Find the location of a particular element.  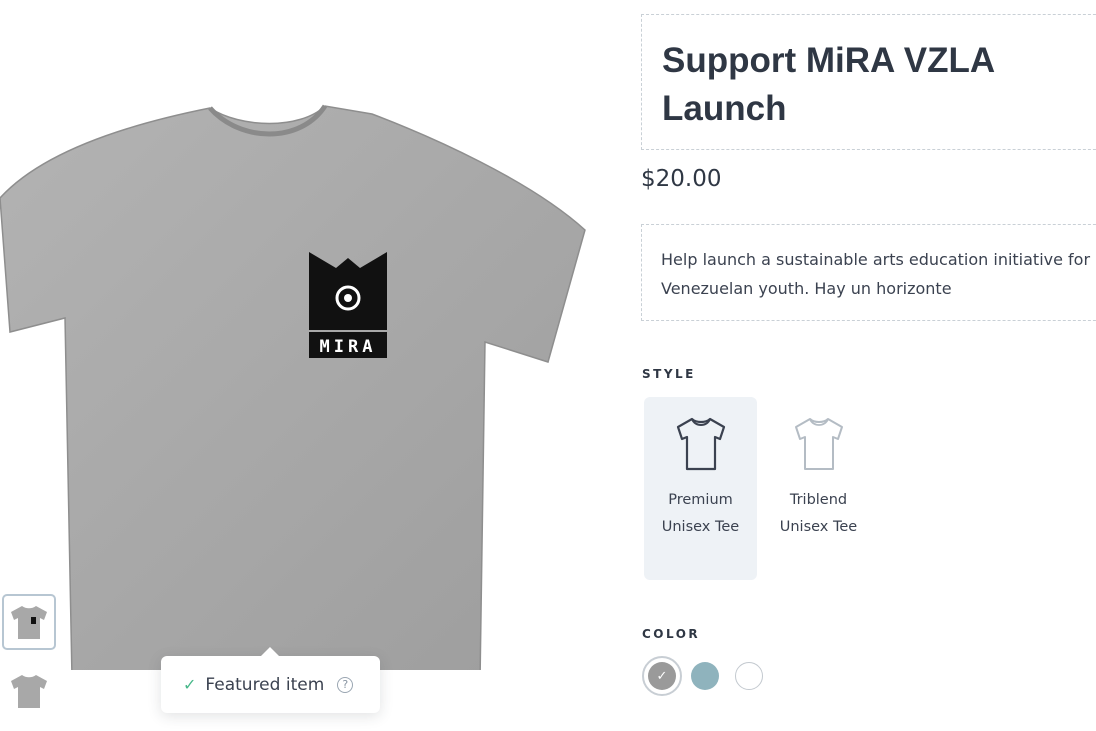

help-icon: ? is located at coordinates (345, 684).